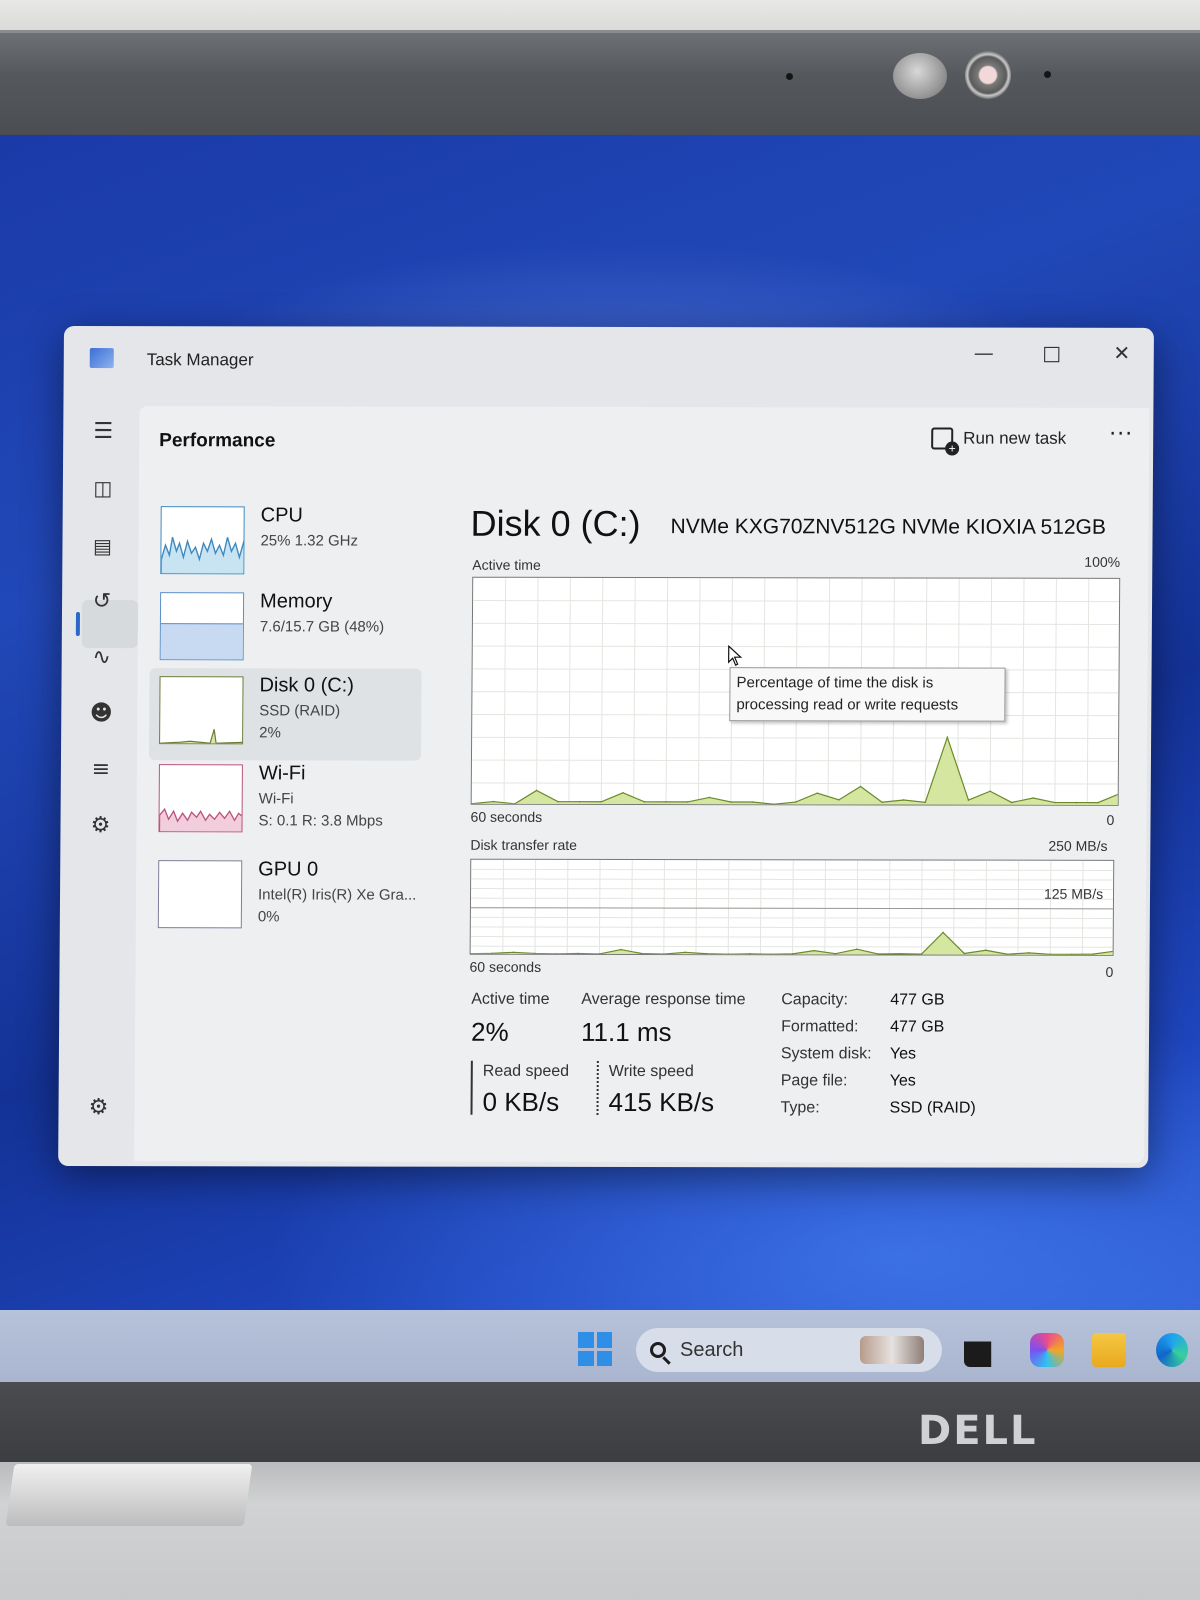 The width and height of the screenshot is (1200, 1600). I want to click on page-title: Performance, so click(217, 441).